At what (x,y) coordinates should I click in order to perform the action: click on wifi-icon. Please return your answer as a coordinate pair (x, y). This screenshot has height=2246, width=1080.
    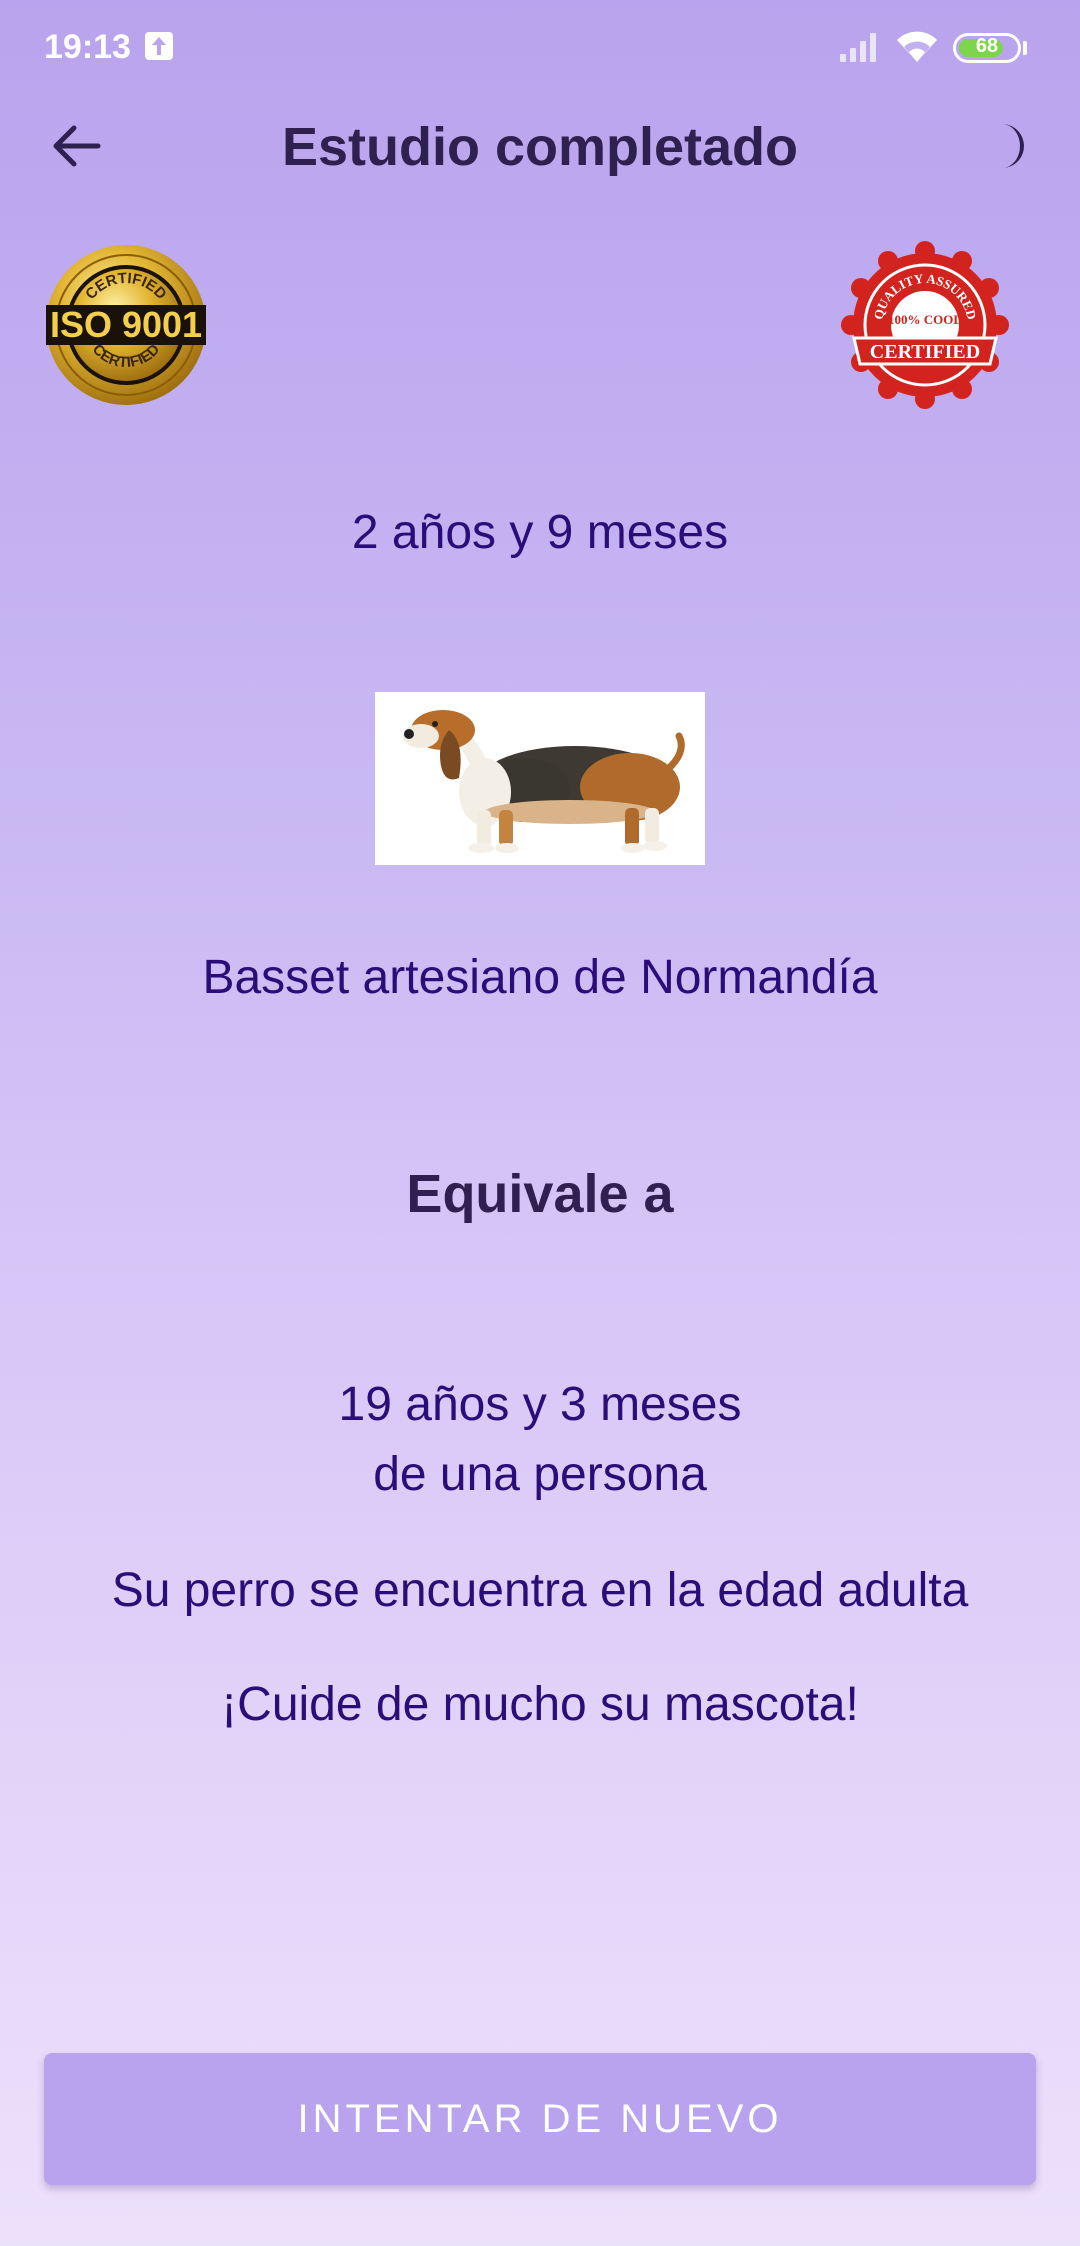
    Looking at the image, I should click on (917, 46).